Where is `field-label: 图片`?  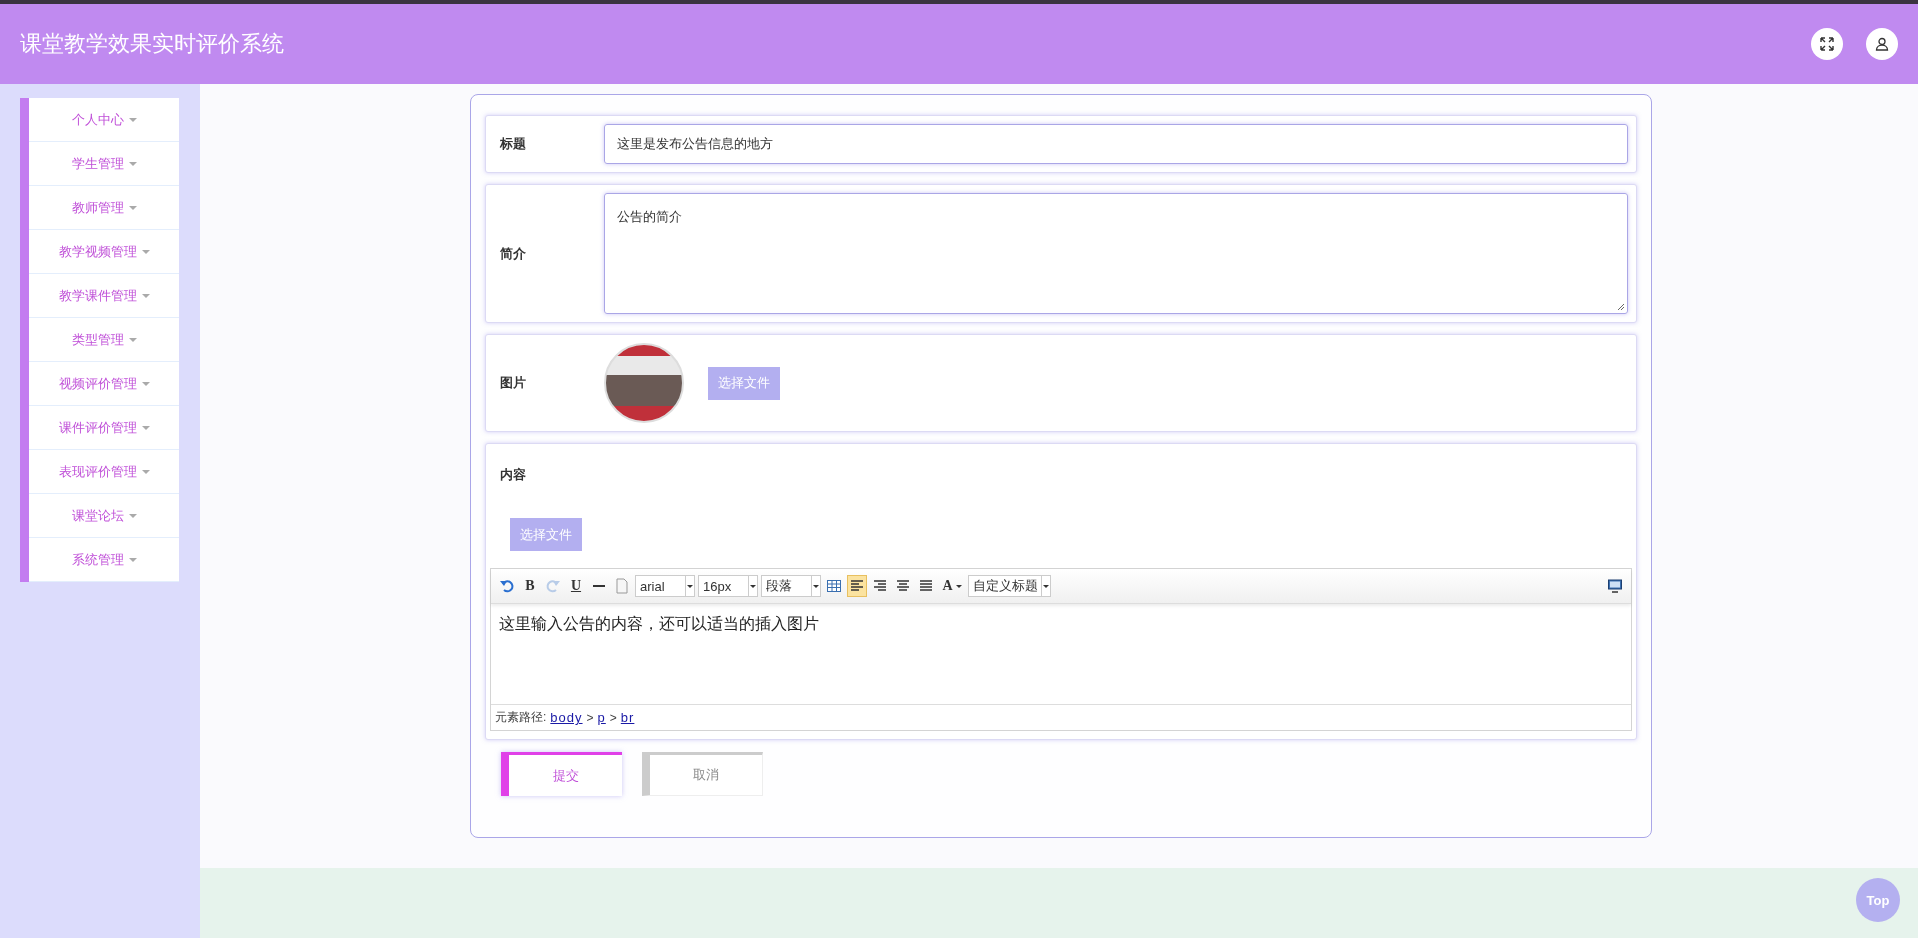
field-label: 图片 is located at coordinates (513, 383).